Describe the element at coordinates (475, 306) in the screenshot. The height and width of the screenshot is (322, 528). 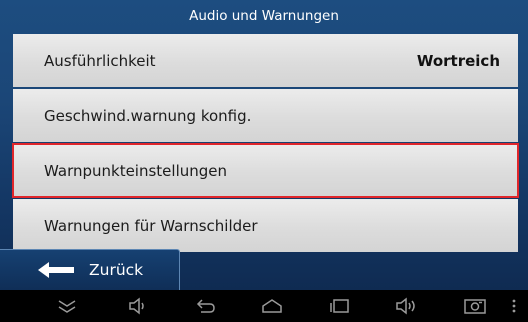
I see `screenshot-icon` at that location.